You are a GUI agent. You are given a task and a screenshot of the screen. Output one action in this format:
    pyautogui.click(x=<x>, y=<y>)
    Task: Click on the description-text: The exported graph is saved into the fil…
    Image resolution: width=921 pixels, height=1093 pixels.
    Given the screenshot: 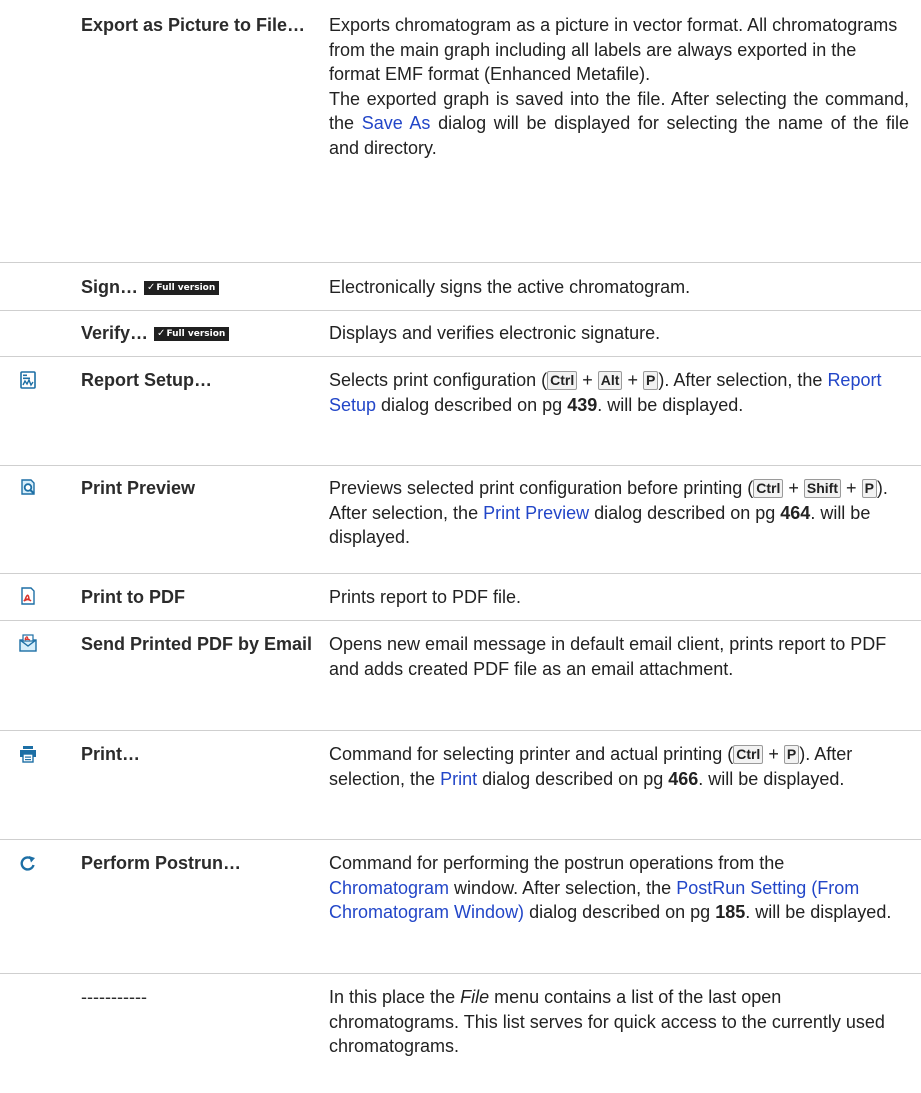 What is the action you would take?
    pyautogui.click(x=619, y=123)
    